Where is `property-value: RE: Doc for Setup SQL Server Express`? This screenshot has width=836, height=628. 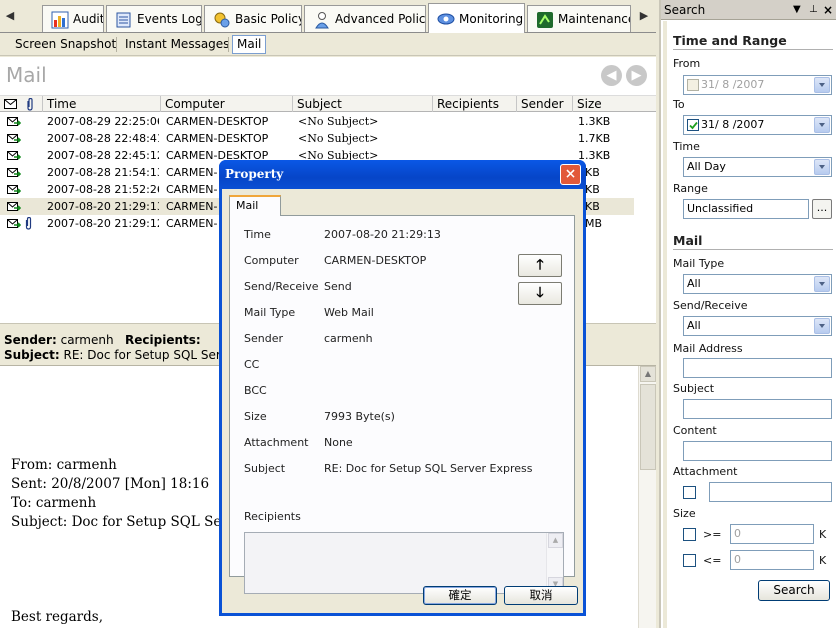
property-value: RE: Doc for Setup SQL Server Express is located at coordinates (428, 468).